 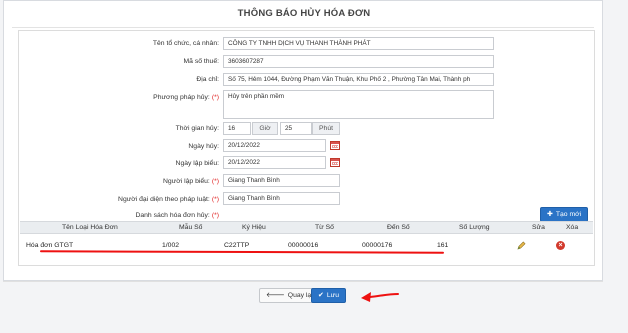 What do you see at coordinates (274, 145) in the screenshot?
I see `cancel-date-input: 20/12/2022` at bounding box center [274, 145].